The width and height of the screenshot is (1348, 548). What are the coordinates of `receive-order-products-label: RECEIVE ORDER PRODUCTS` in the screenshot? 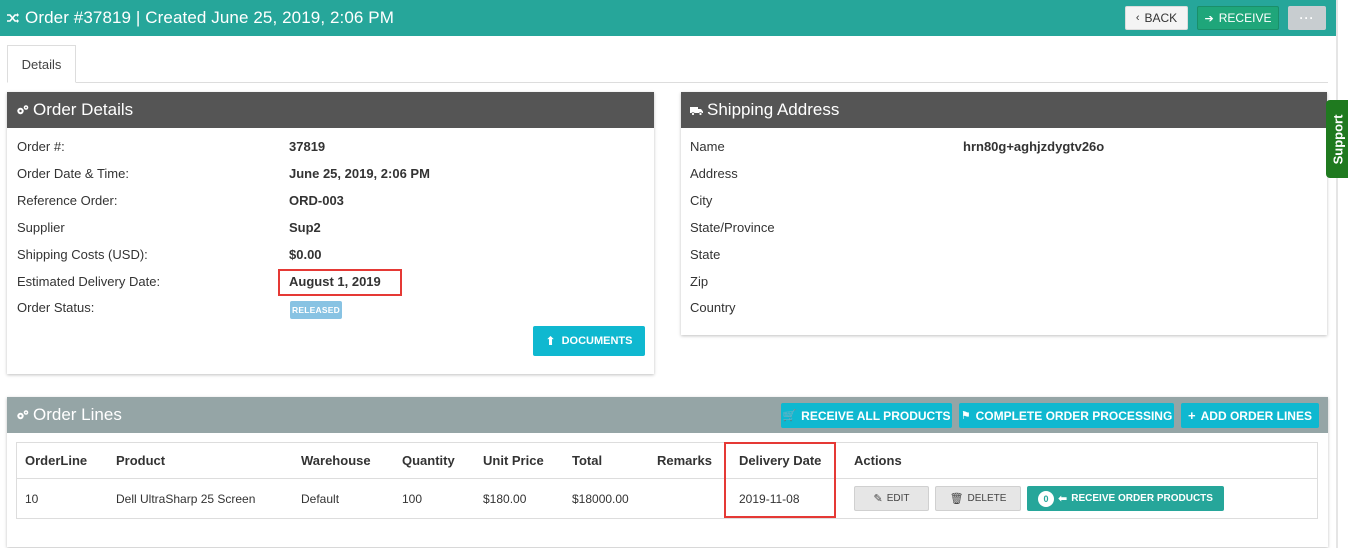 It's located at (1142, 498).